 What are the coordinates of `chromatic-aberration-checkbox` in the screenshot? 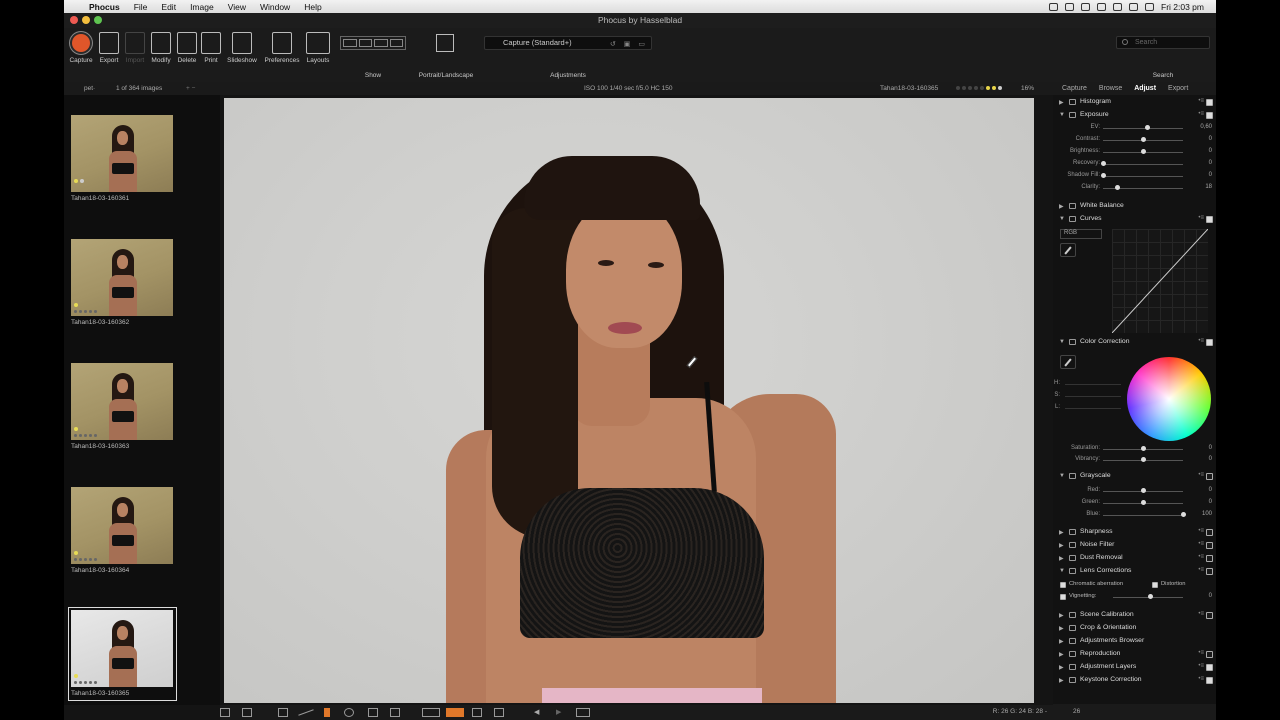 It's located at (1063, 585).